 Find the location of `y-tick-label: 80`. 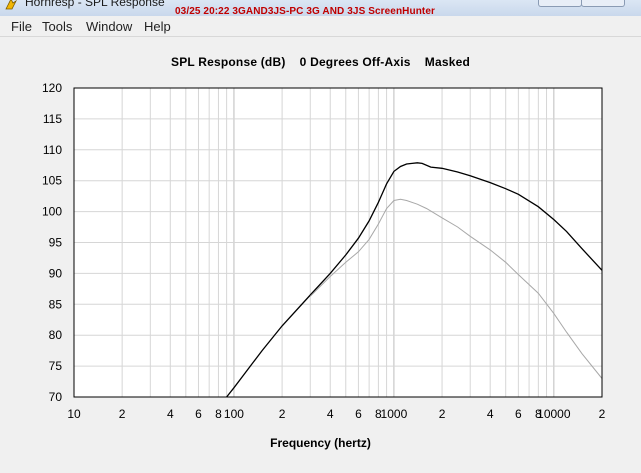

y-tick-label: 80 is located at coordinates (56, 335).